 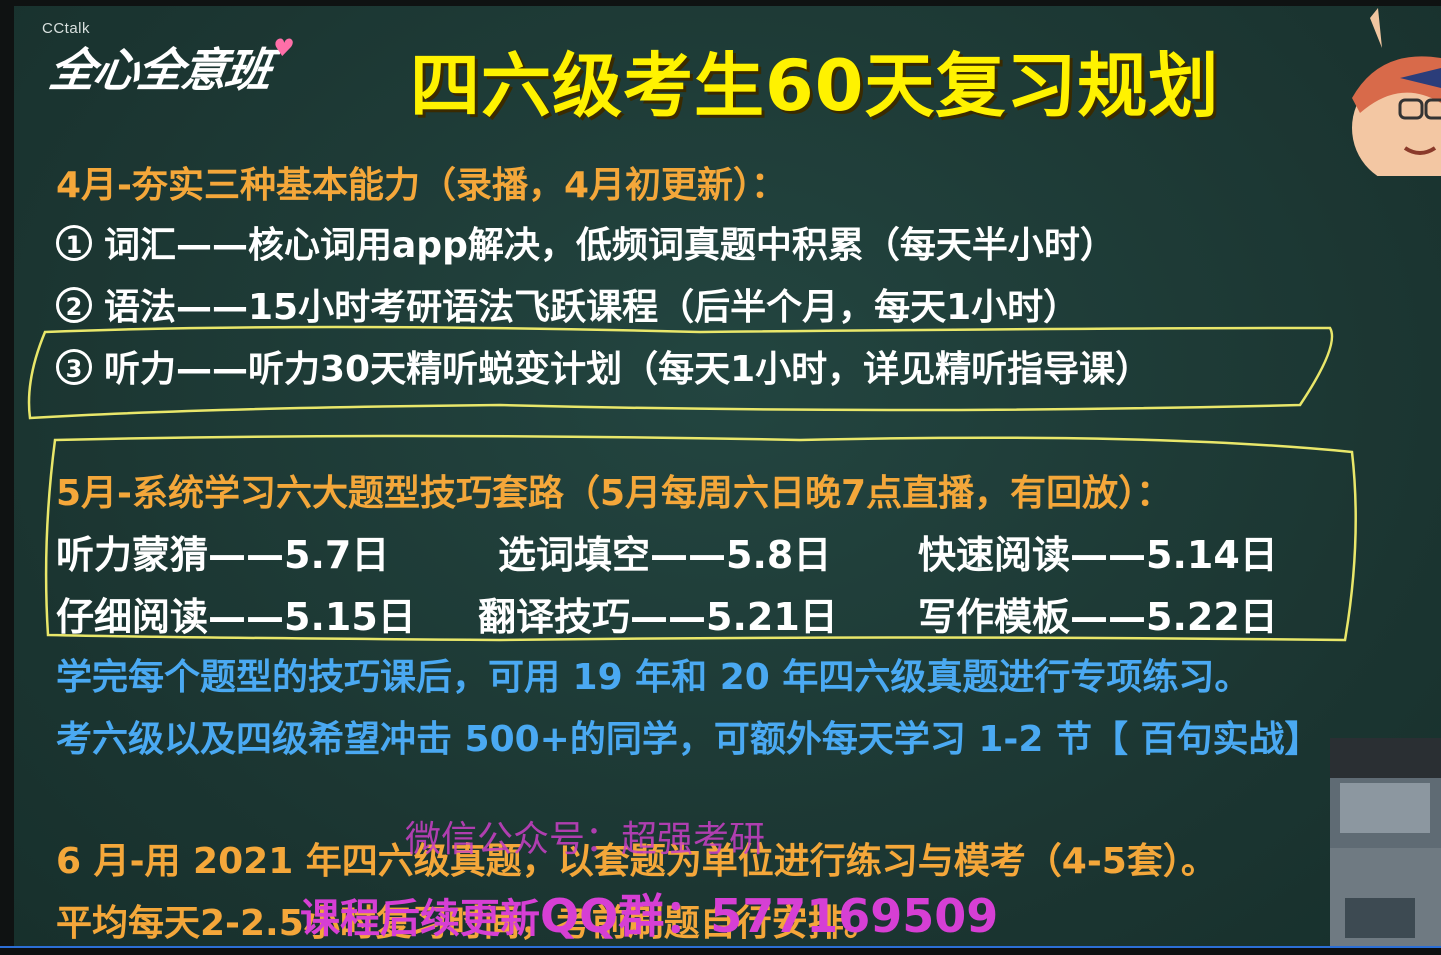 What do you see at coordinates (585, 839) in the screenshot?
I see `watermark-wechat: 微信公众号：超强考研` at bounding box center [585, 839].